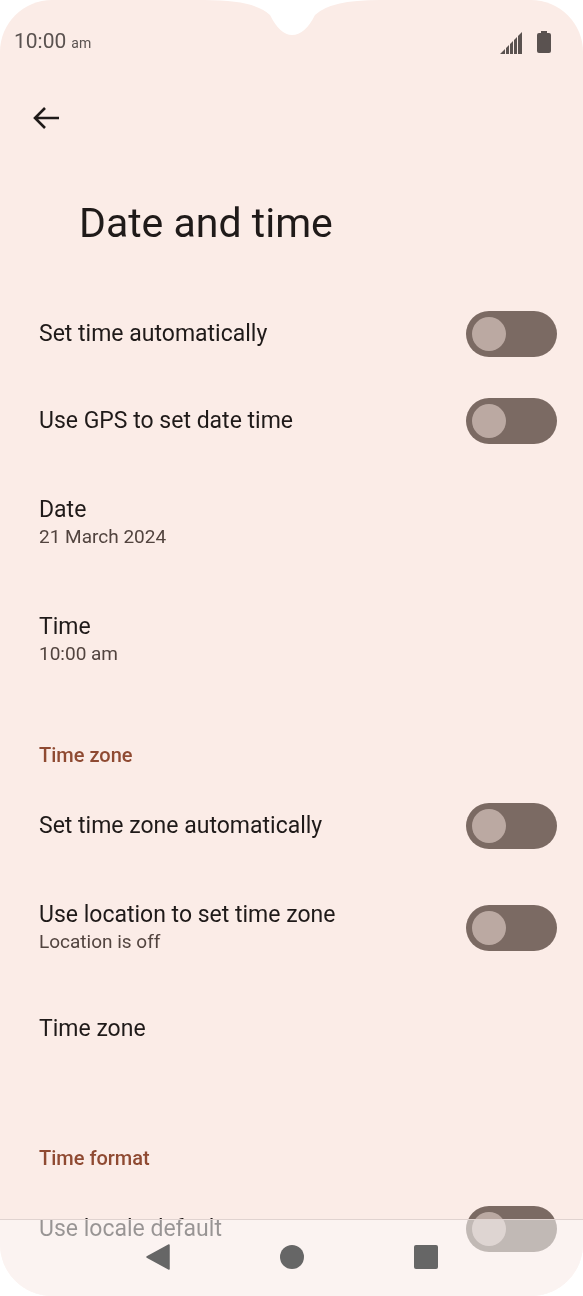  I want to click on setting-title: Use GPS to set date time, so click(166, 420).